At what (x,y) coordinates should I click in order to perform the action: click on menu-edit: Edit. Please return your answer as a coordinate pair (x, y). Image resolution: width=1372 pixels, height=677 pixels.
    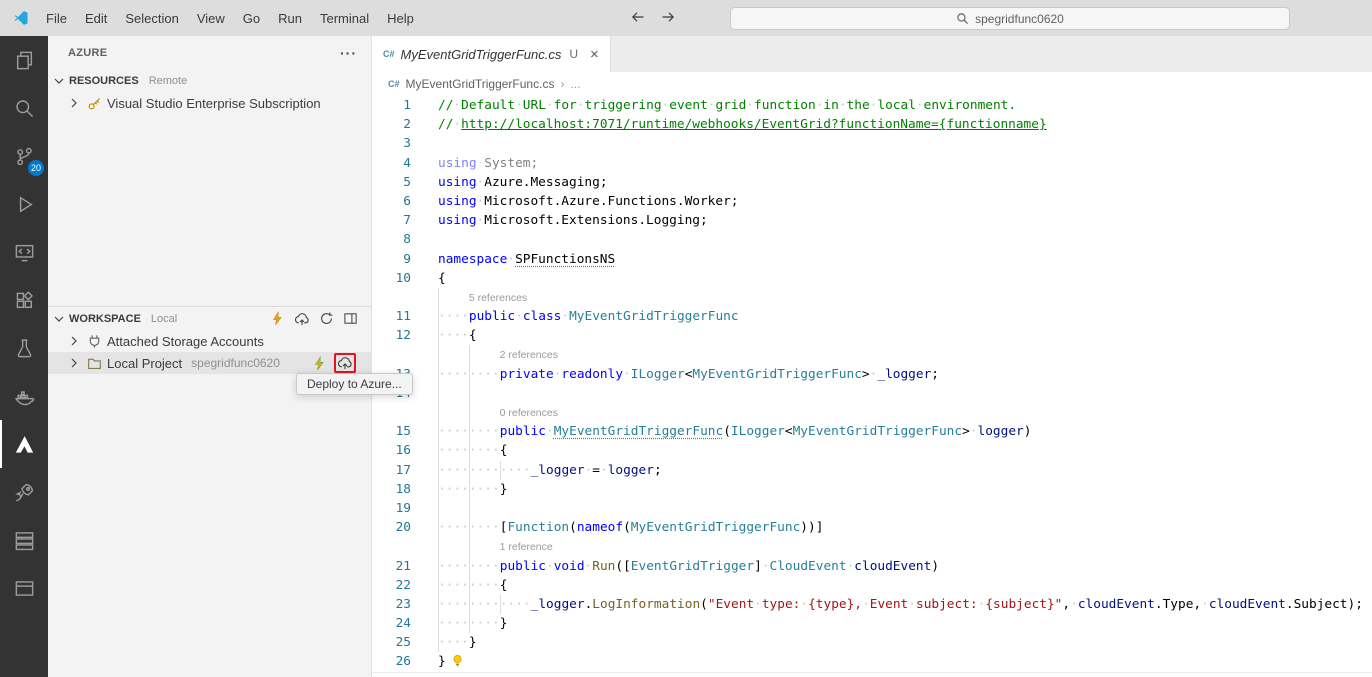
    Looking at the image, I should click on (96, 18).